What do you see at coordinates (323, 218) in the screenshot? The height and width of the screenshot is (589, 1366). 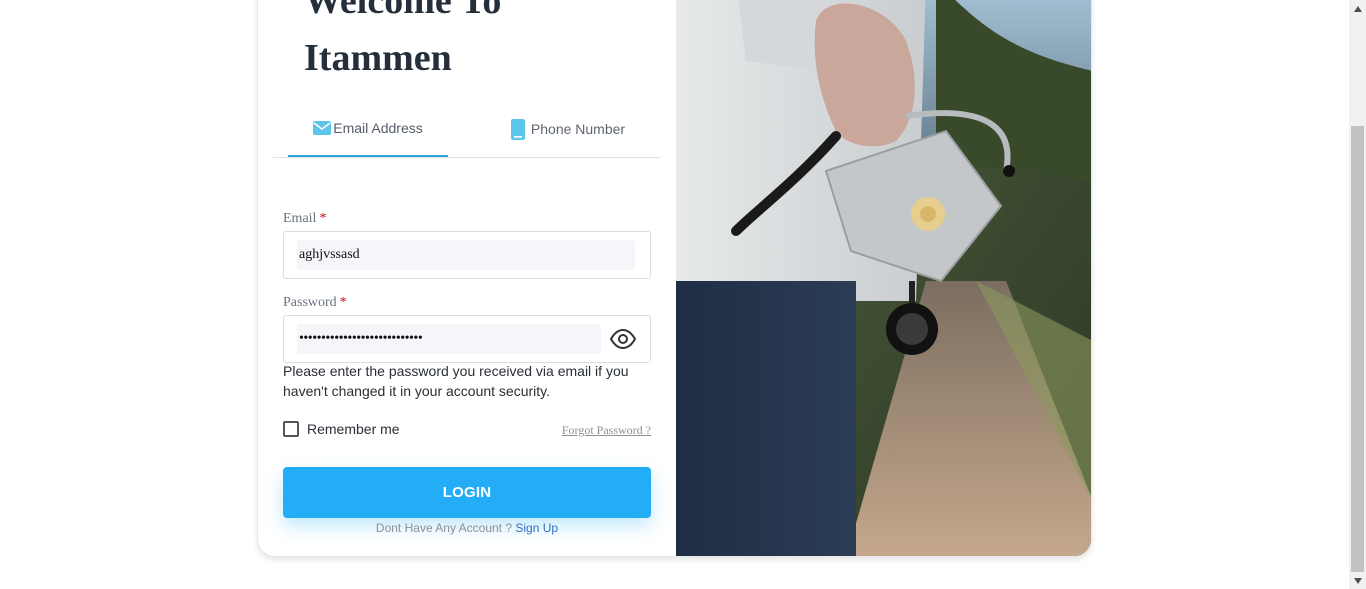 I see `email-required-mark: *` at bounding box center [323, 218].